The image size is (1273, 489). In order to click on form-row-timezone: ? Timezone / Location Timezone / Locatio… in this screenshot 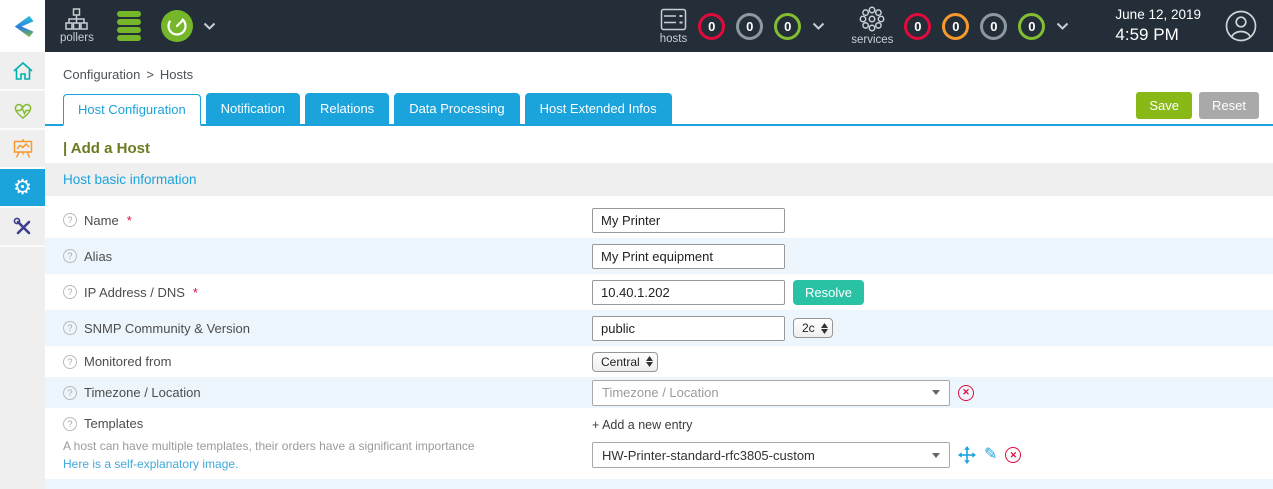, I will do `click(659, 392)`.